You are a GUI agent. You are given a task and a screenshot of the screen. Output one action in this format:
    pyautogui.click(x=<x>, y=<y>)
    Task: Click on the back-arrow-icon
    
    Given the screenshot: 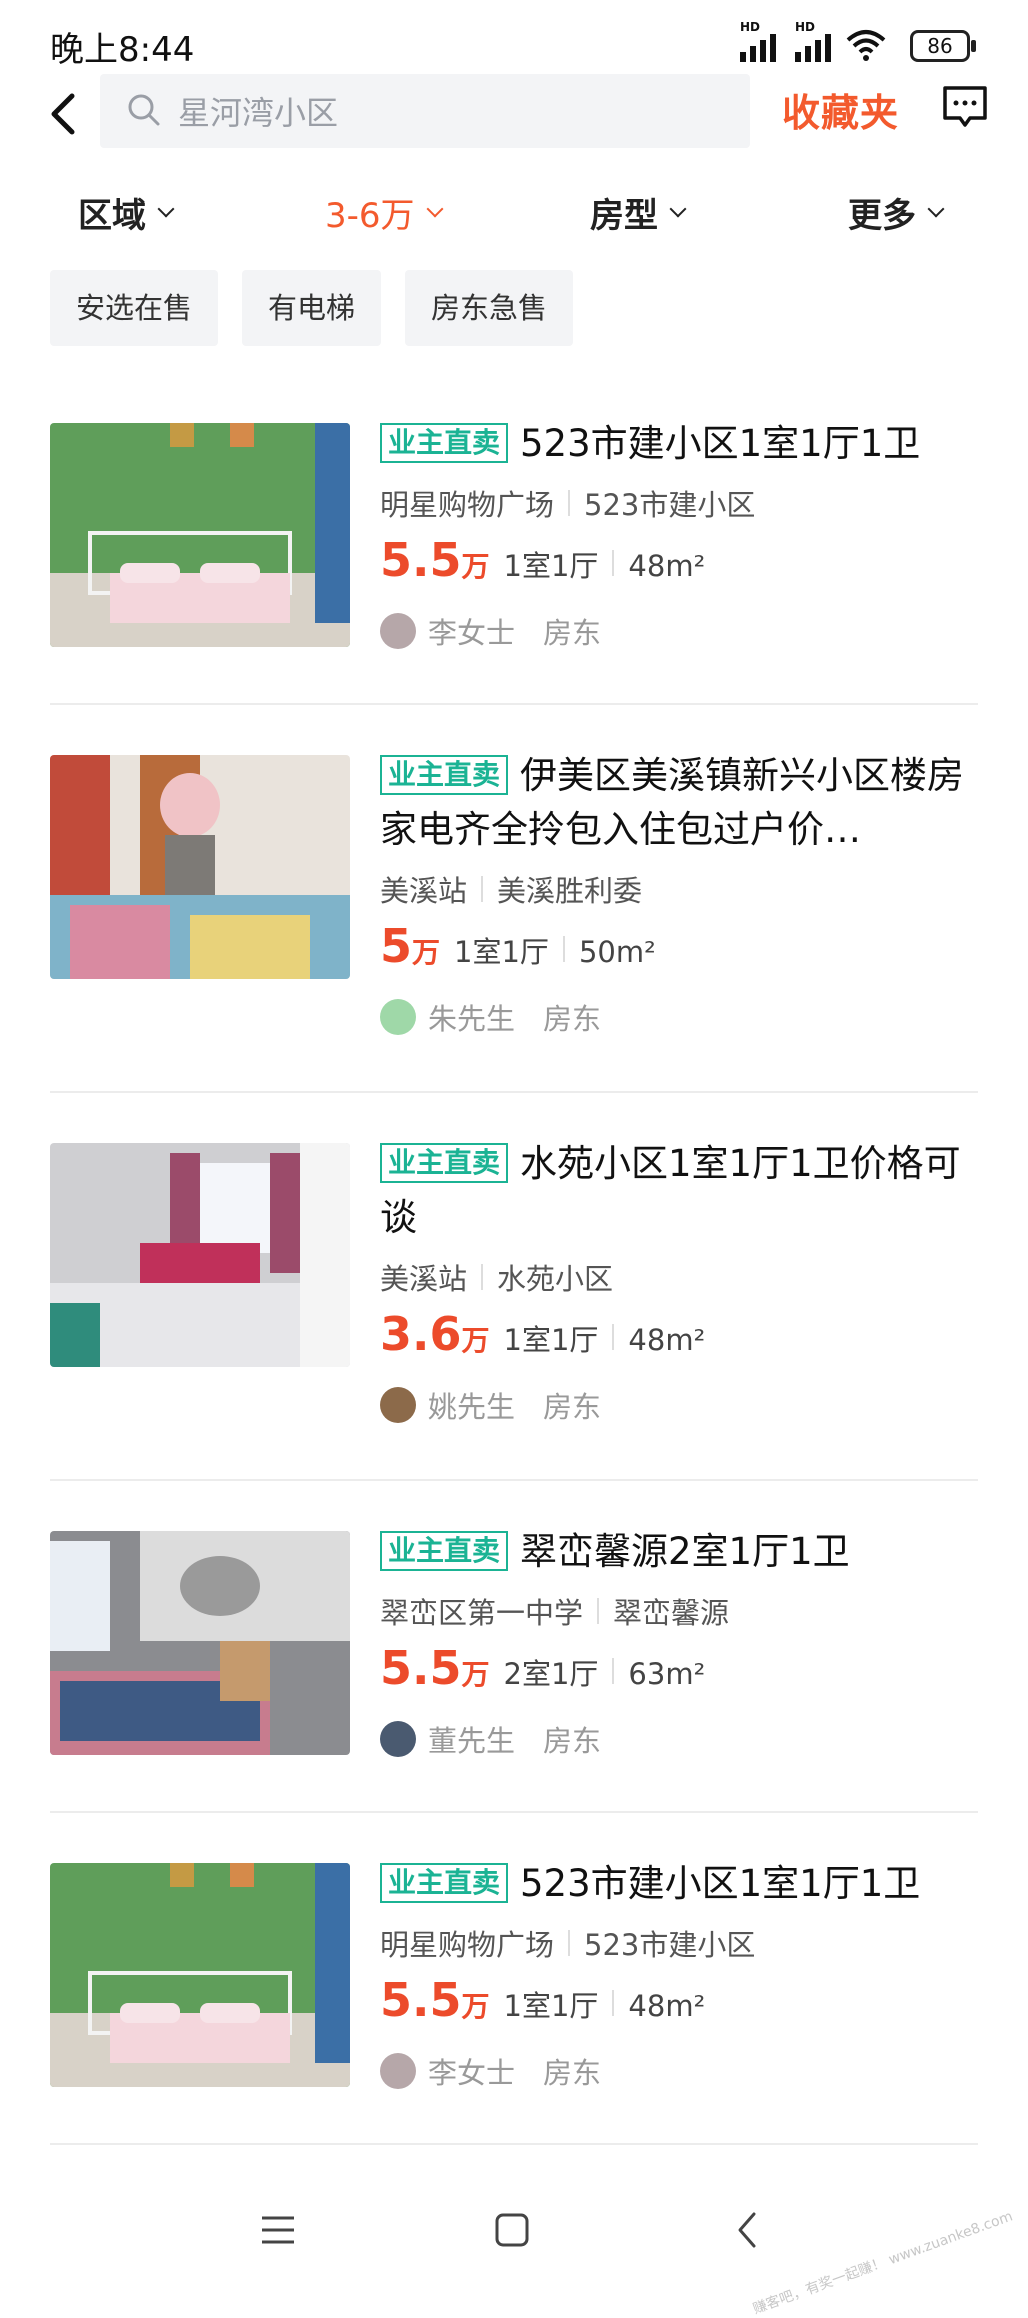 What is the action you would take?
    pyautogui.click(x=64, y=114)
    